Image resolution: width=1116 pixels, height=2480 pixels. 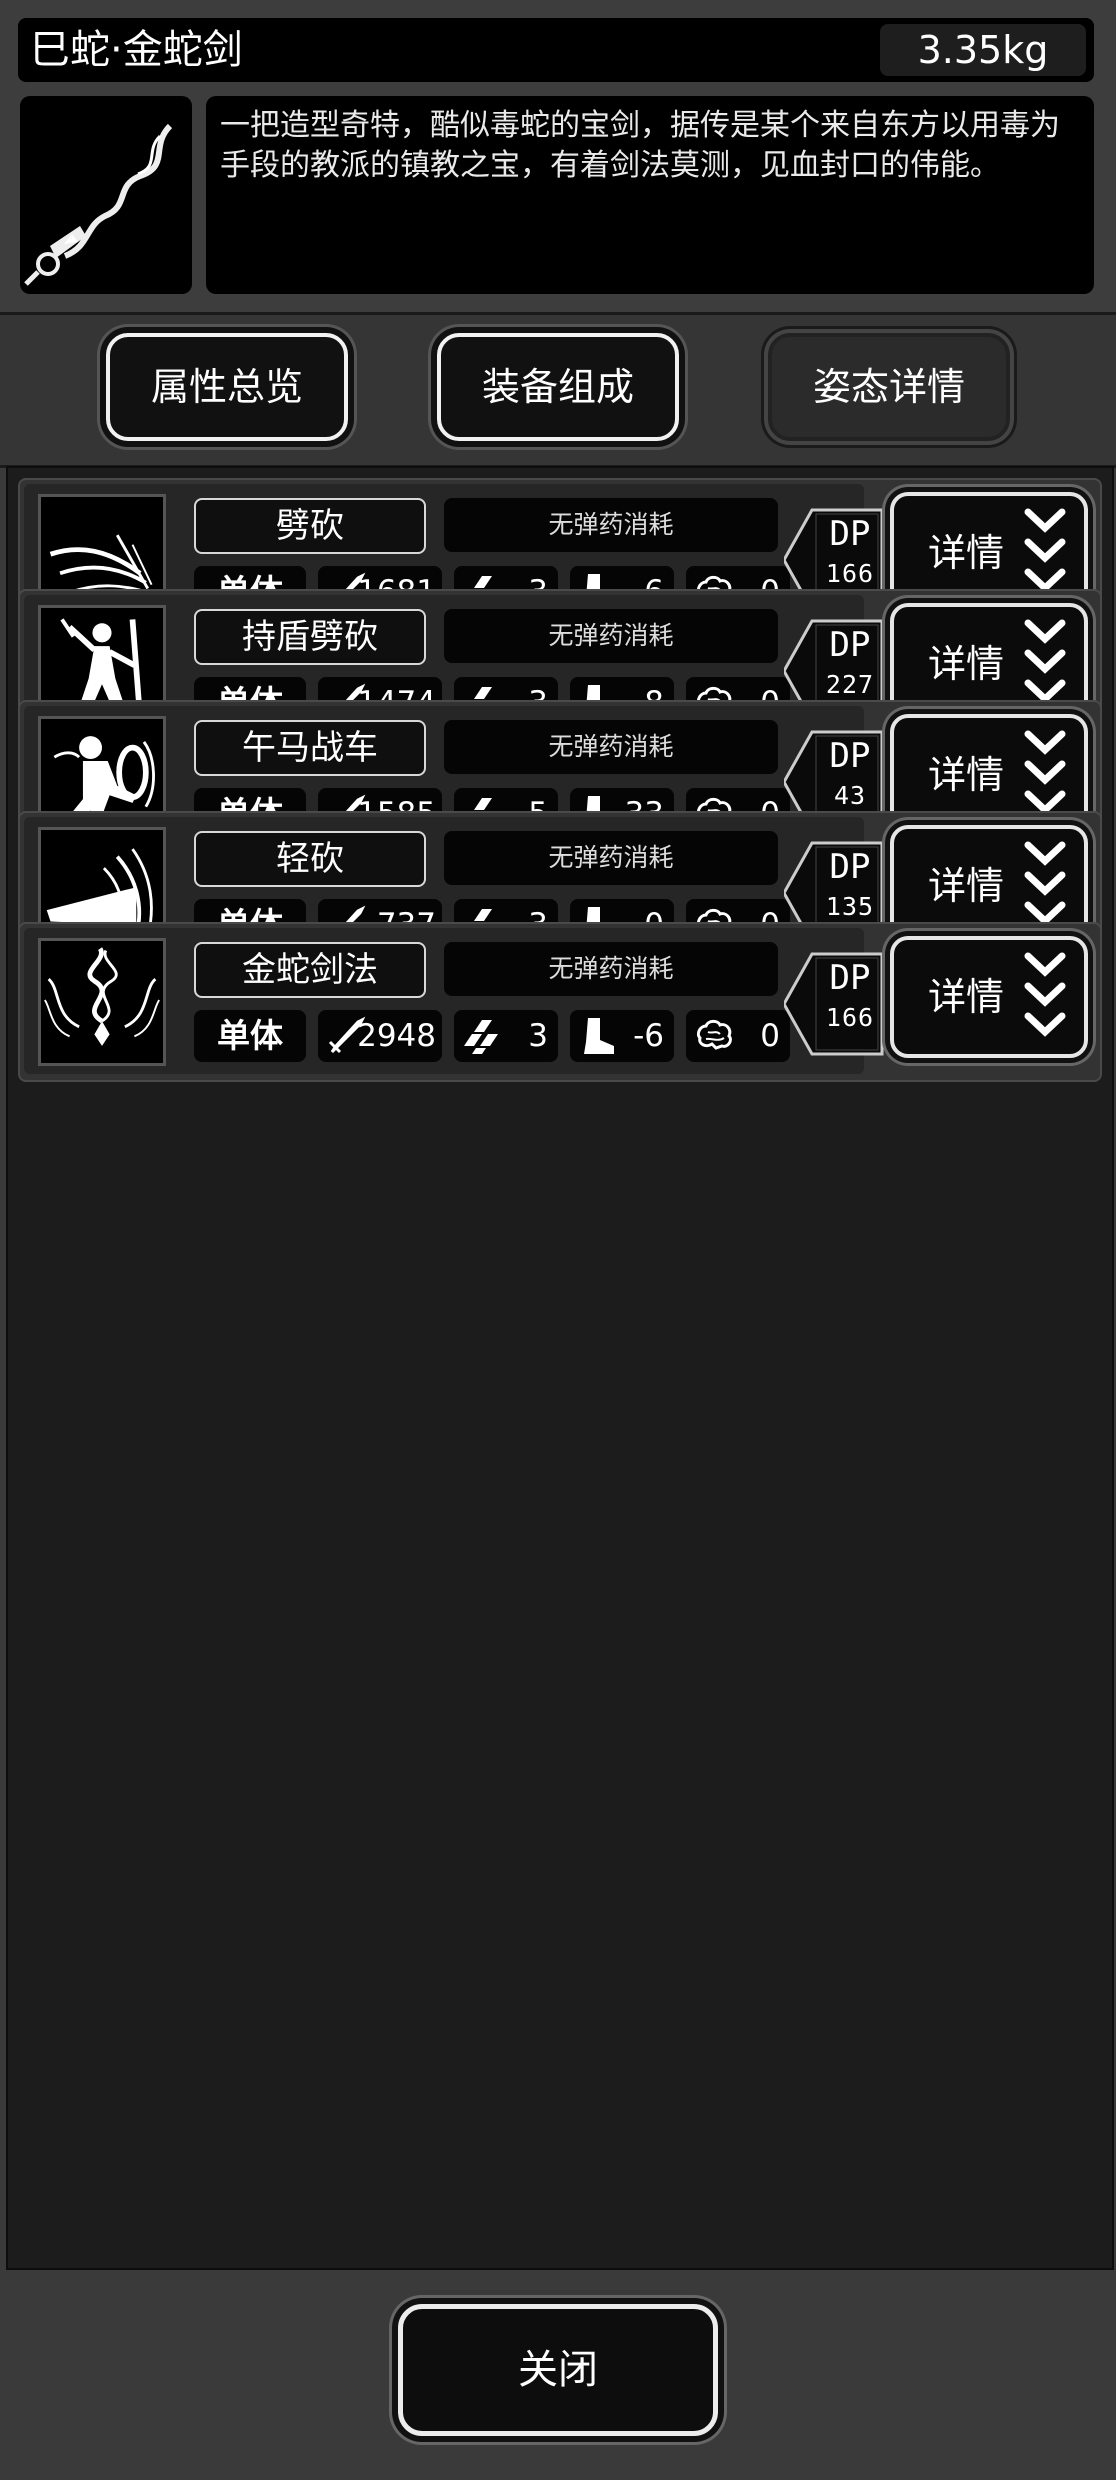 What do you see at coordinates (481, 1037) in the screenshot?
I see `hit-chance-icon` at bounding box center [481, 1037].